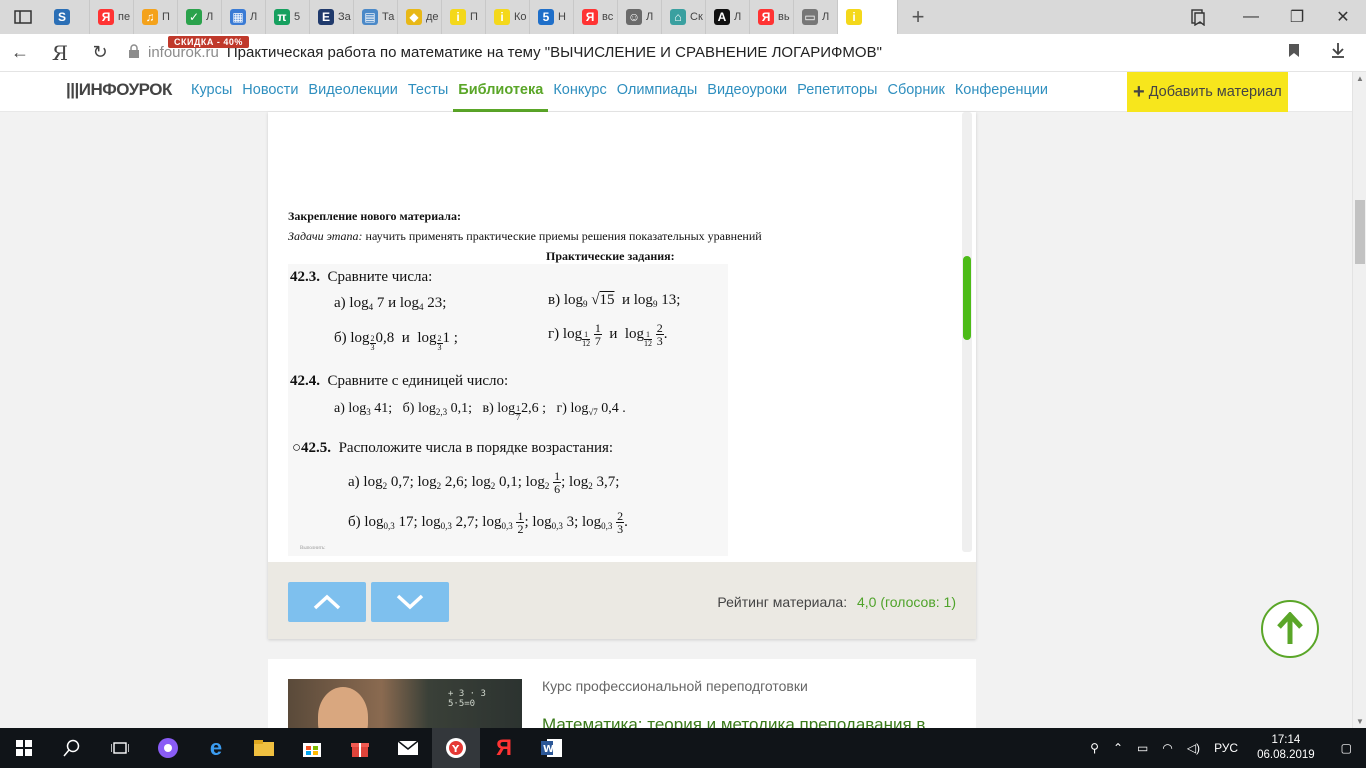 The image size is (1366, 768). What do you see at coordinates (23, 17) in the screenshot?
I see `sidebar-toggle-icon` at bounding box center [23, 17].